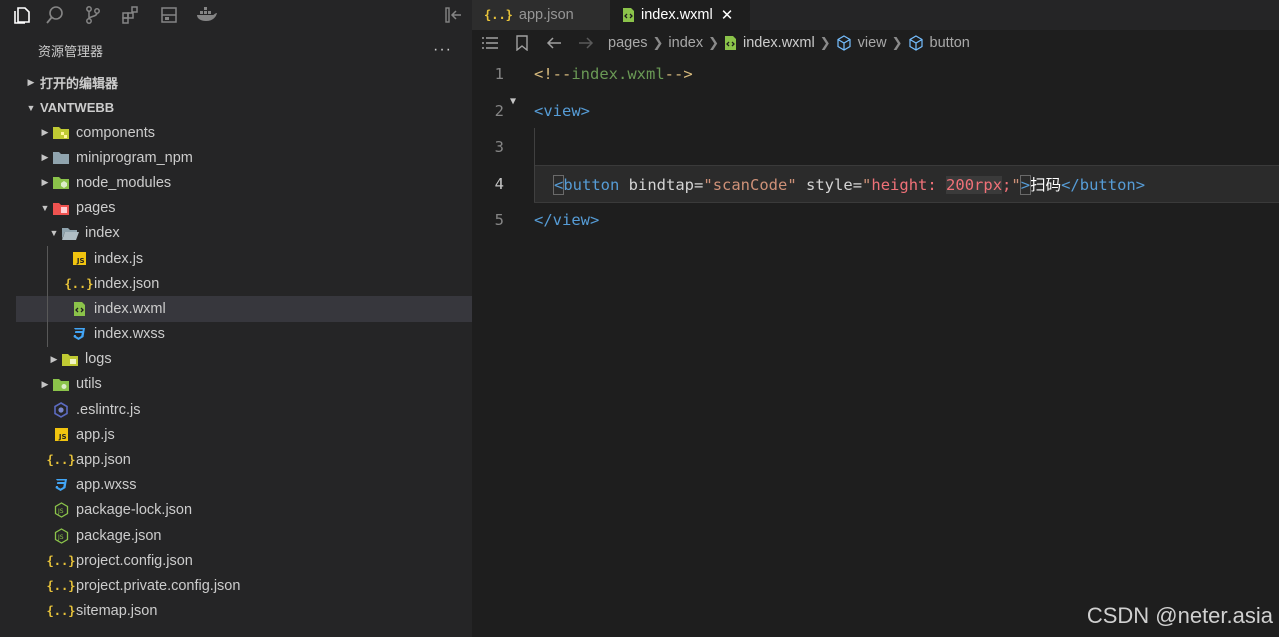 The image size is (1279, 637). What do you see at coordinates (939, 43) in the screenshot?
I see `breadcrumb-item-button: button` at bounding box center [939, 43].